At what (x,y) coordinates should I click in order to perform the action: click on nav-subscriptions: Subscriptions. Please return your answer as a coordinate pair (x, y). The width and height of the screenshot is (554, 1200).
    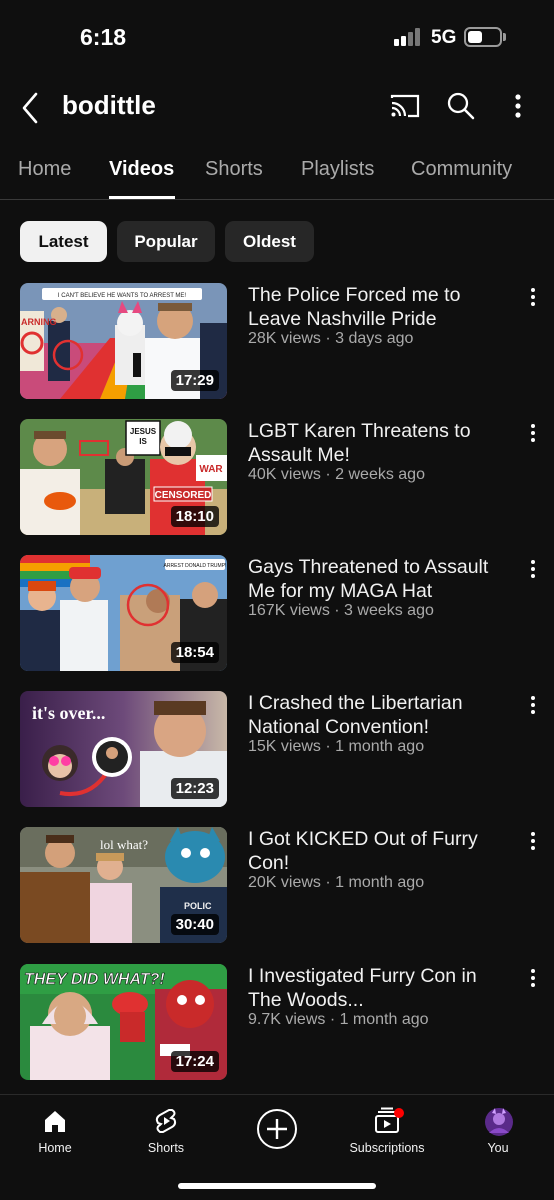
    Looking at the image, I should click on (387, 1131).